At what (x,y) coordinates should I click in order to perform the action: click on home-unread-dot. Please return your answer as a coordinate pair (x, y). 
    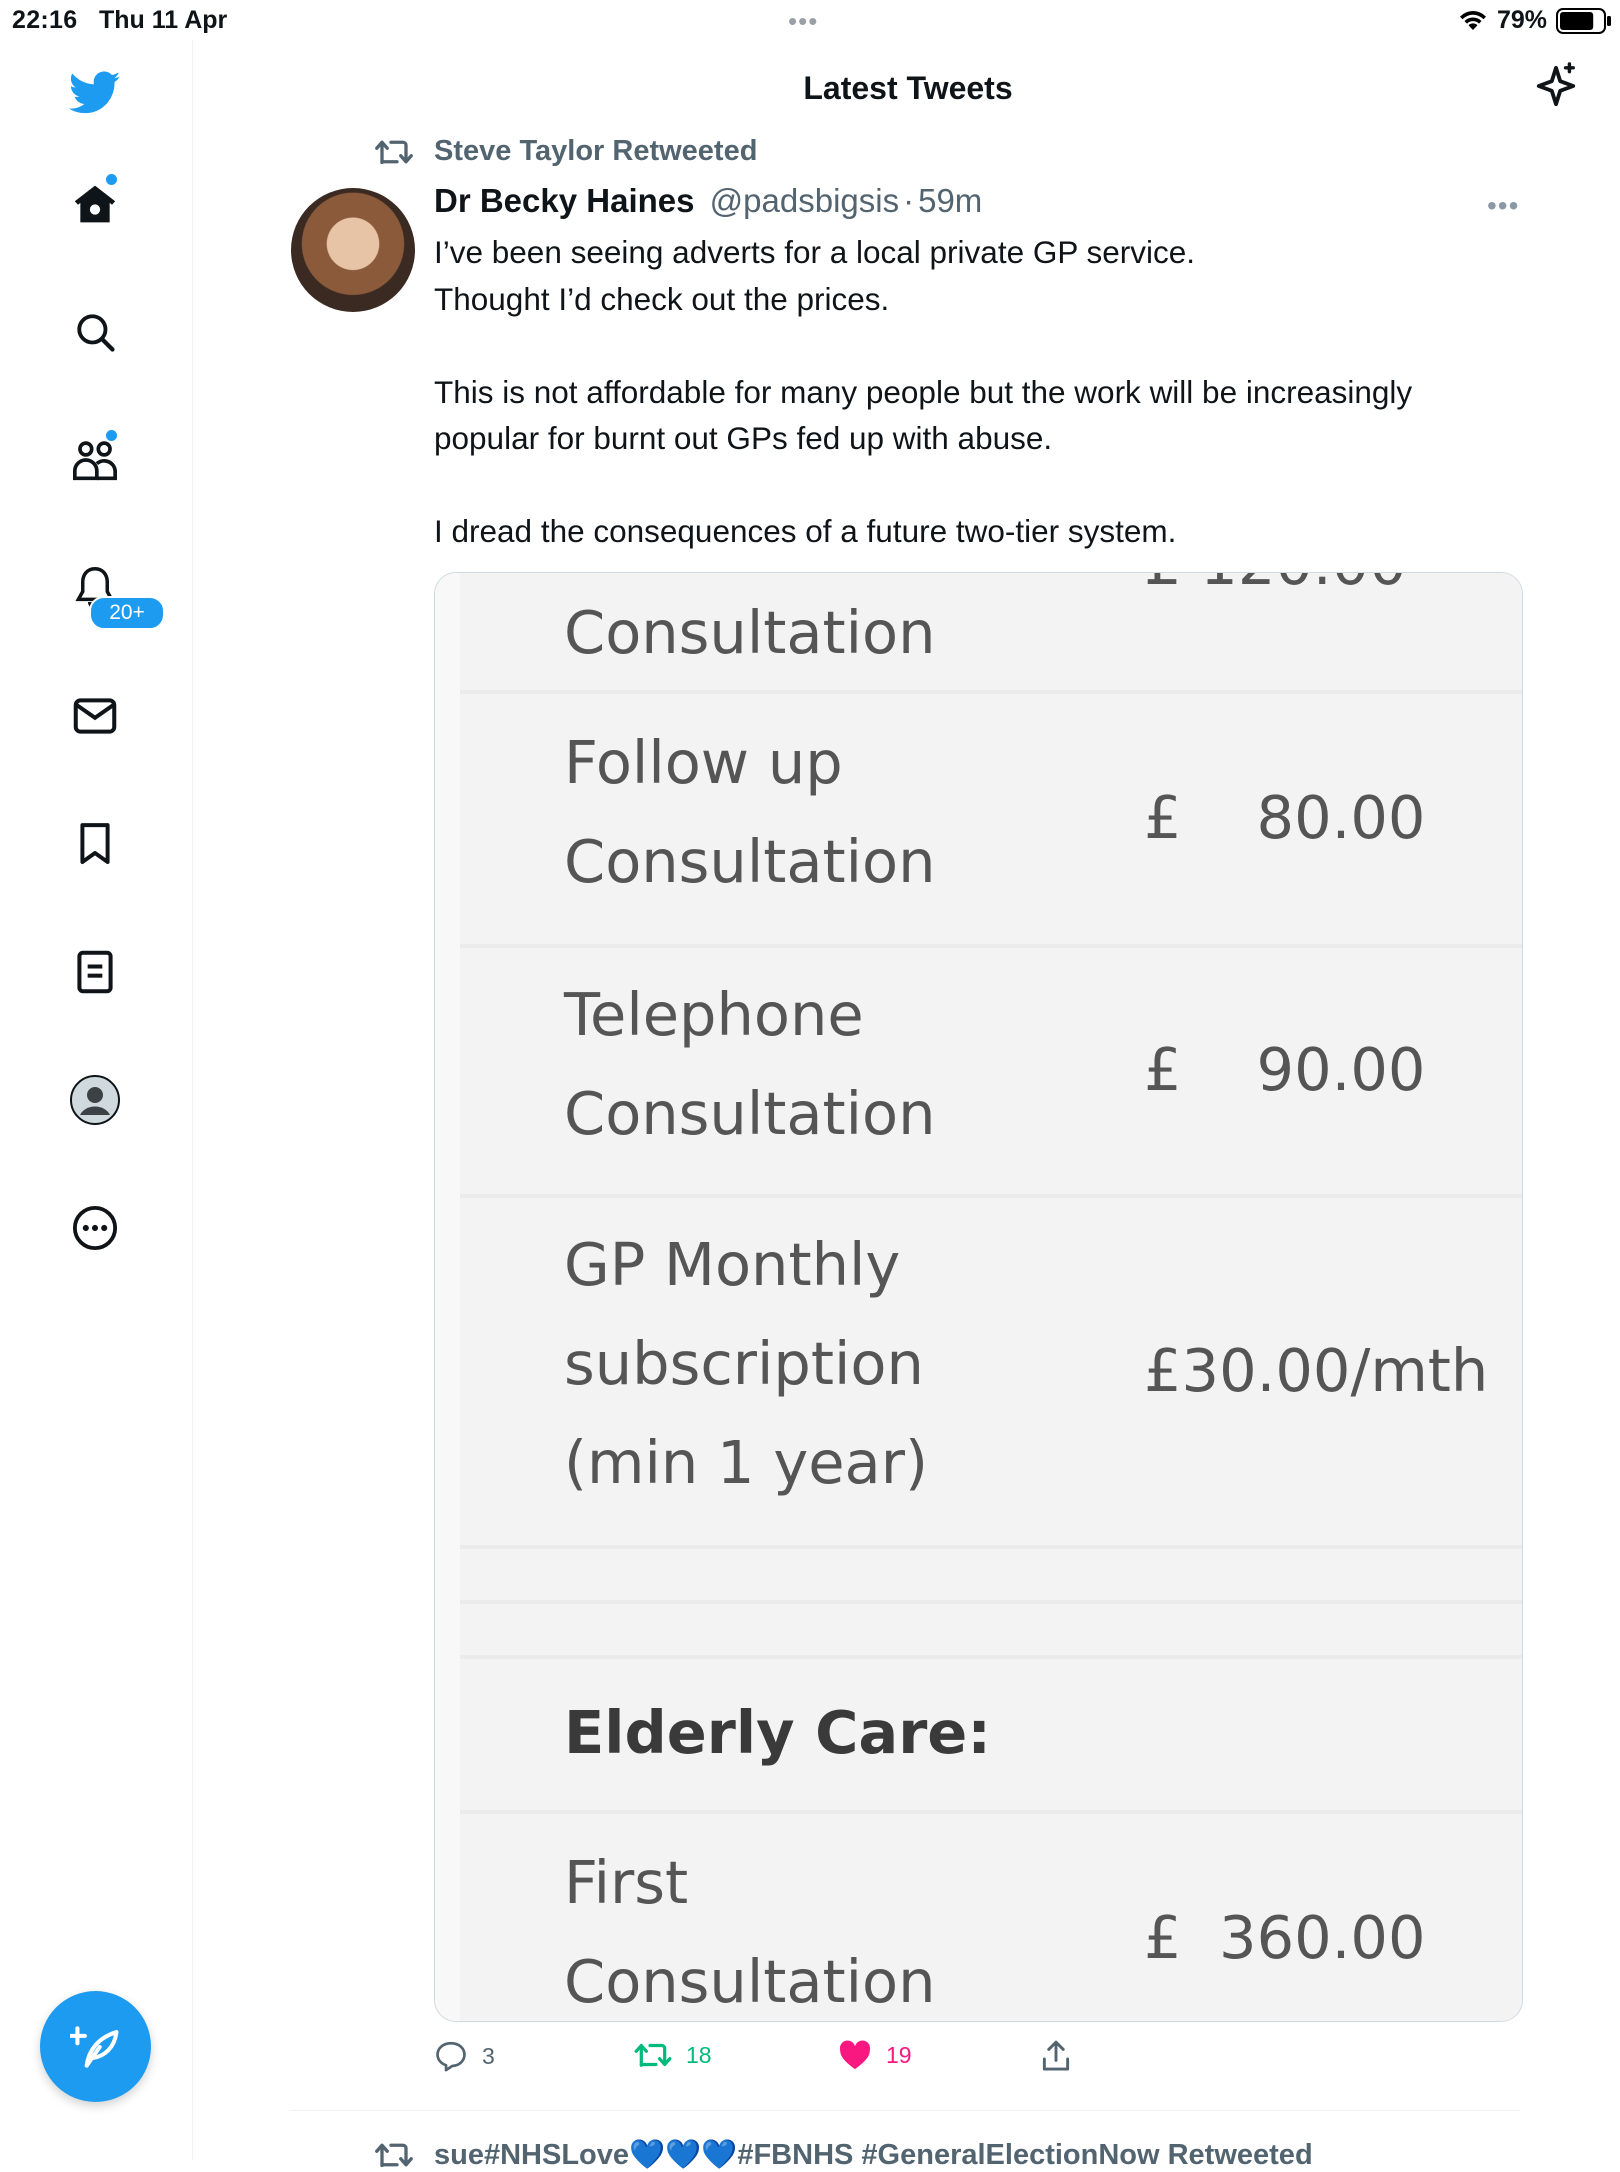
    Looking at the image, I should click on (111, 179).